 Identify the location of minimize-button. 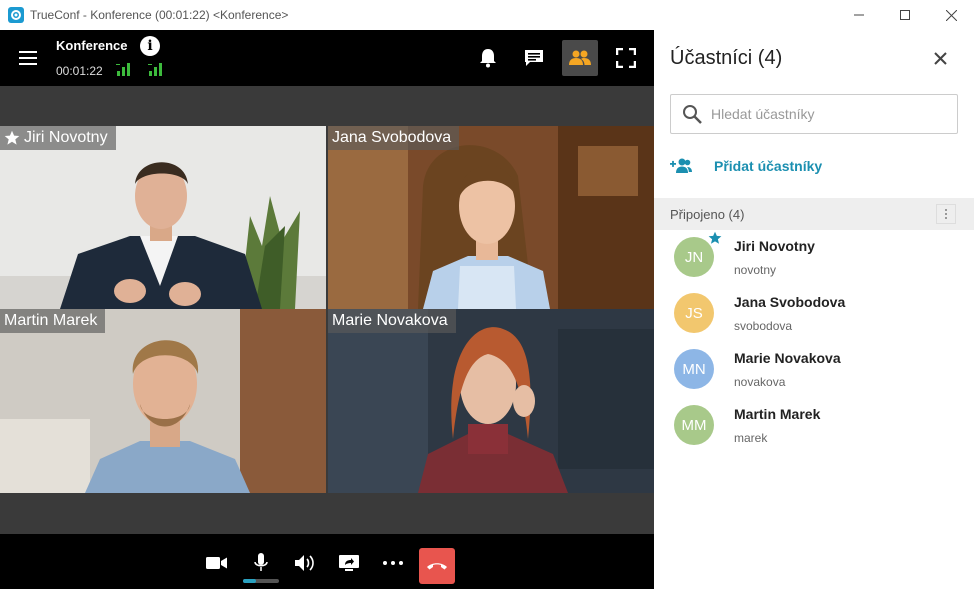
(859, 15).